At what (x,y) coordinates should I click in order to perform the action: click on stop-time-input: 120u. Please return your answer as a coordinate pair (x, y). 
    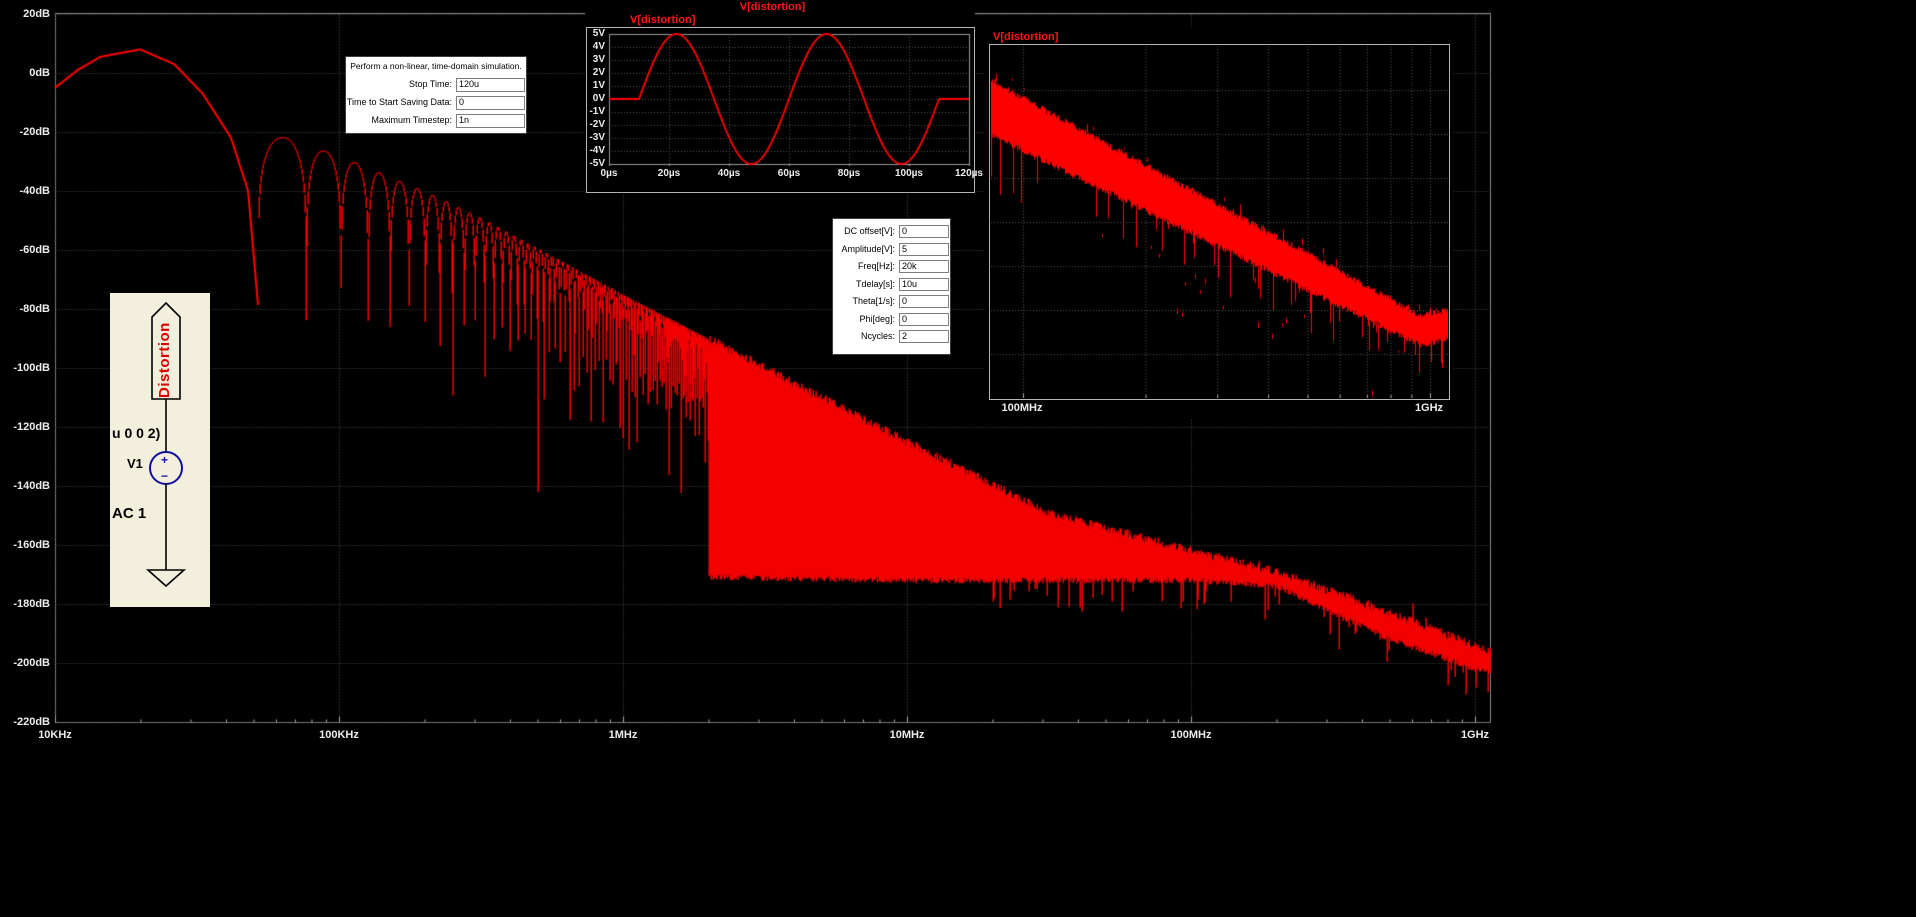
    Looking at the image, I should click on (490, 85).